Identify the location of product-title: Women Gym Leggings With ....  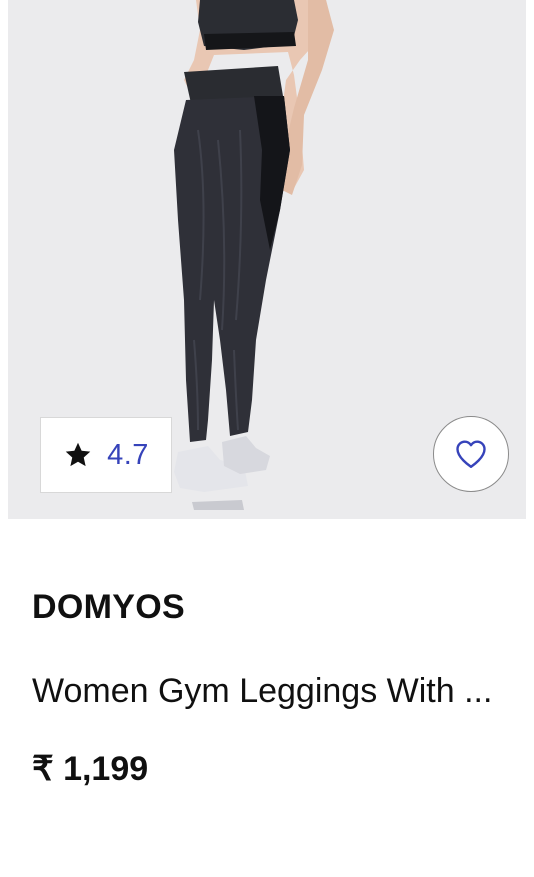
(267, 691).